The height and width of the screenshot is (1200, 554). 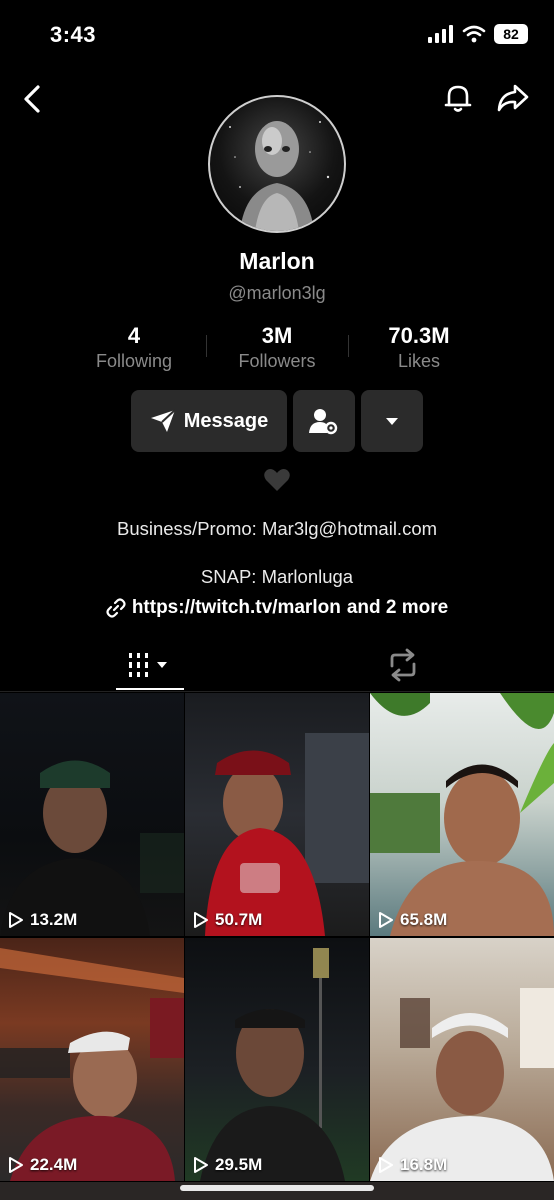 I want to click on more-options-button, so click(x=392, y=421).